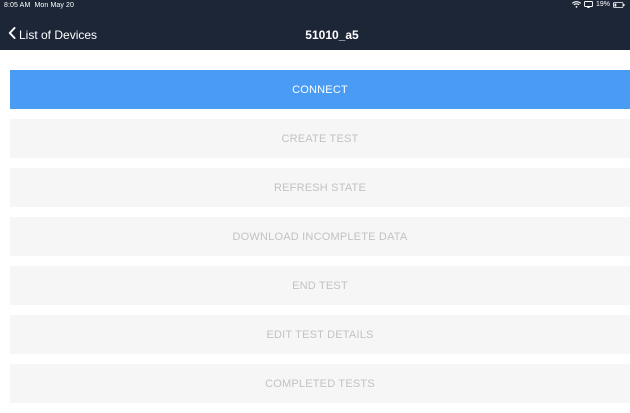 This screenshot has width=630, height=413. What do you see at coordinates (320, 236) in the screenshot?
I see `download-incomplete-data-button: DOWNLOAD INCOMPLETE DATA` at bounding box center [320, 236].